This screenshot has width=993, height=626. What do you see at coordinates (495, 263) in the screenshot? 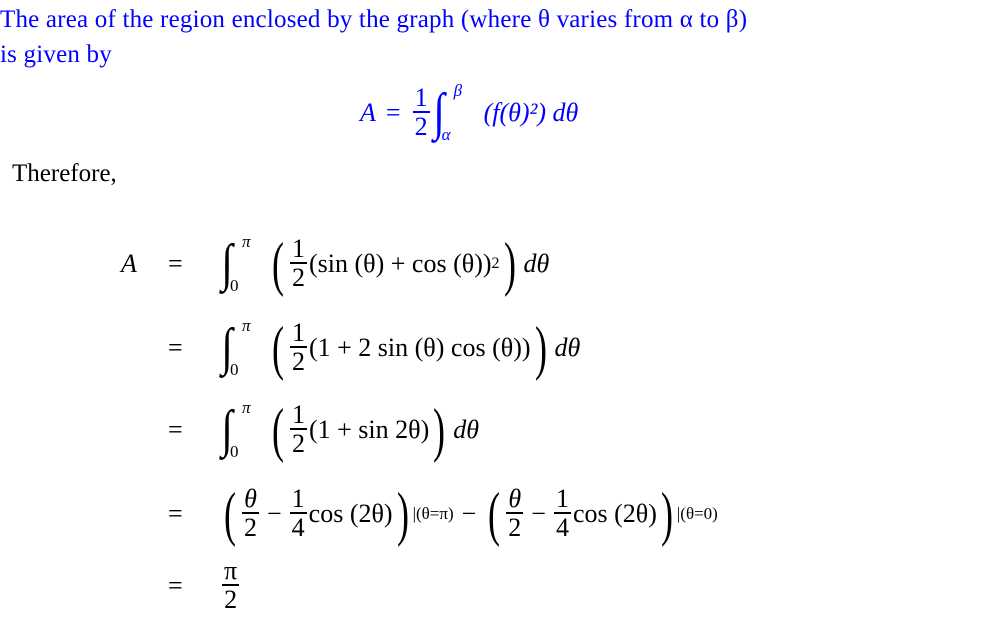
I see `row-power: 2` at bounding box center [495, 263].